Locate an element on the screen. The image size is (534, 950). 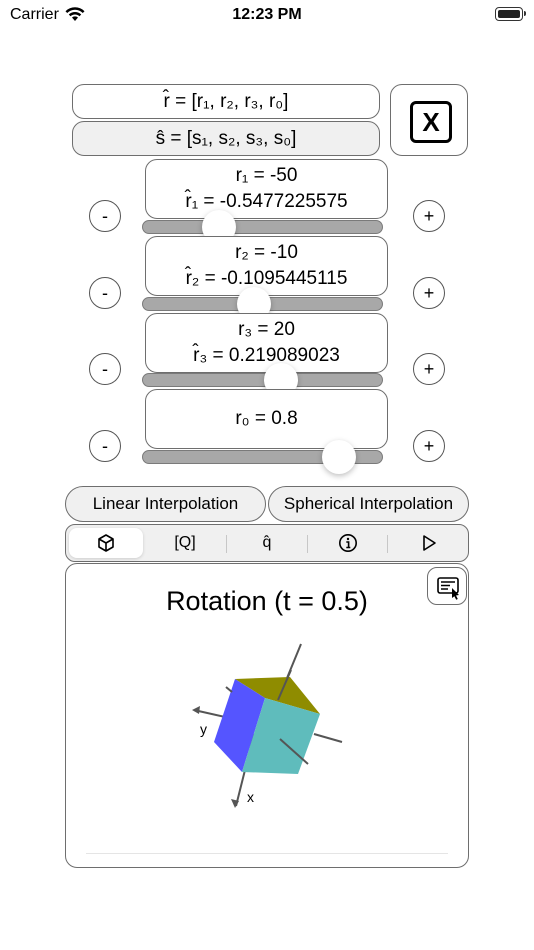
play-icon is located at coordinates (429, 543).